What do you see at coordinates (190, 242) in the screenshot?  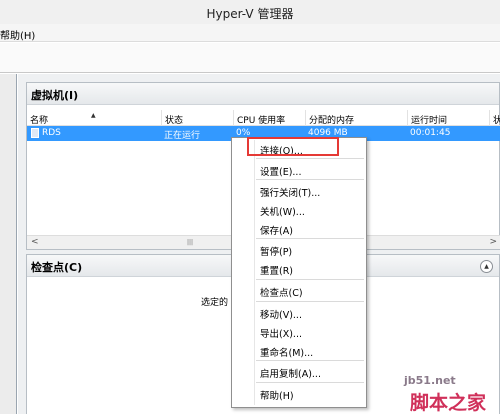 I see `scroll-thumb-grip-icon: |||` at bounding box center [190, 242].